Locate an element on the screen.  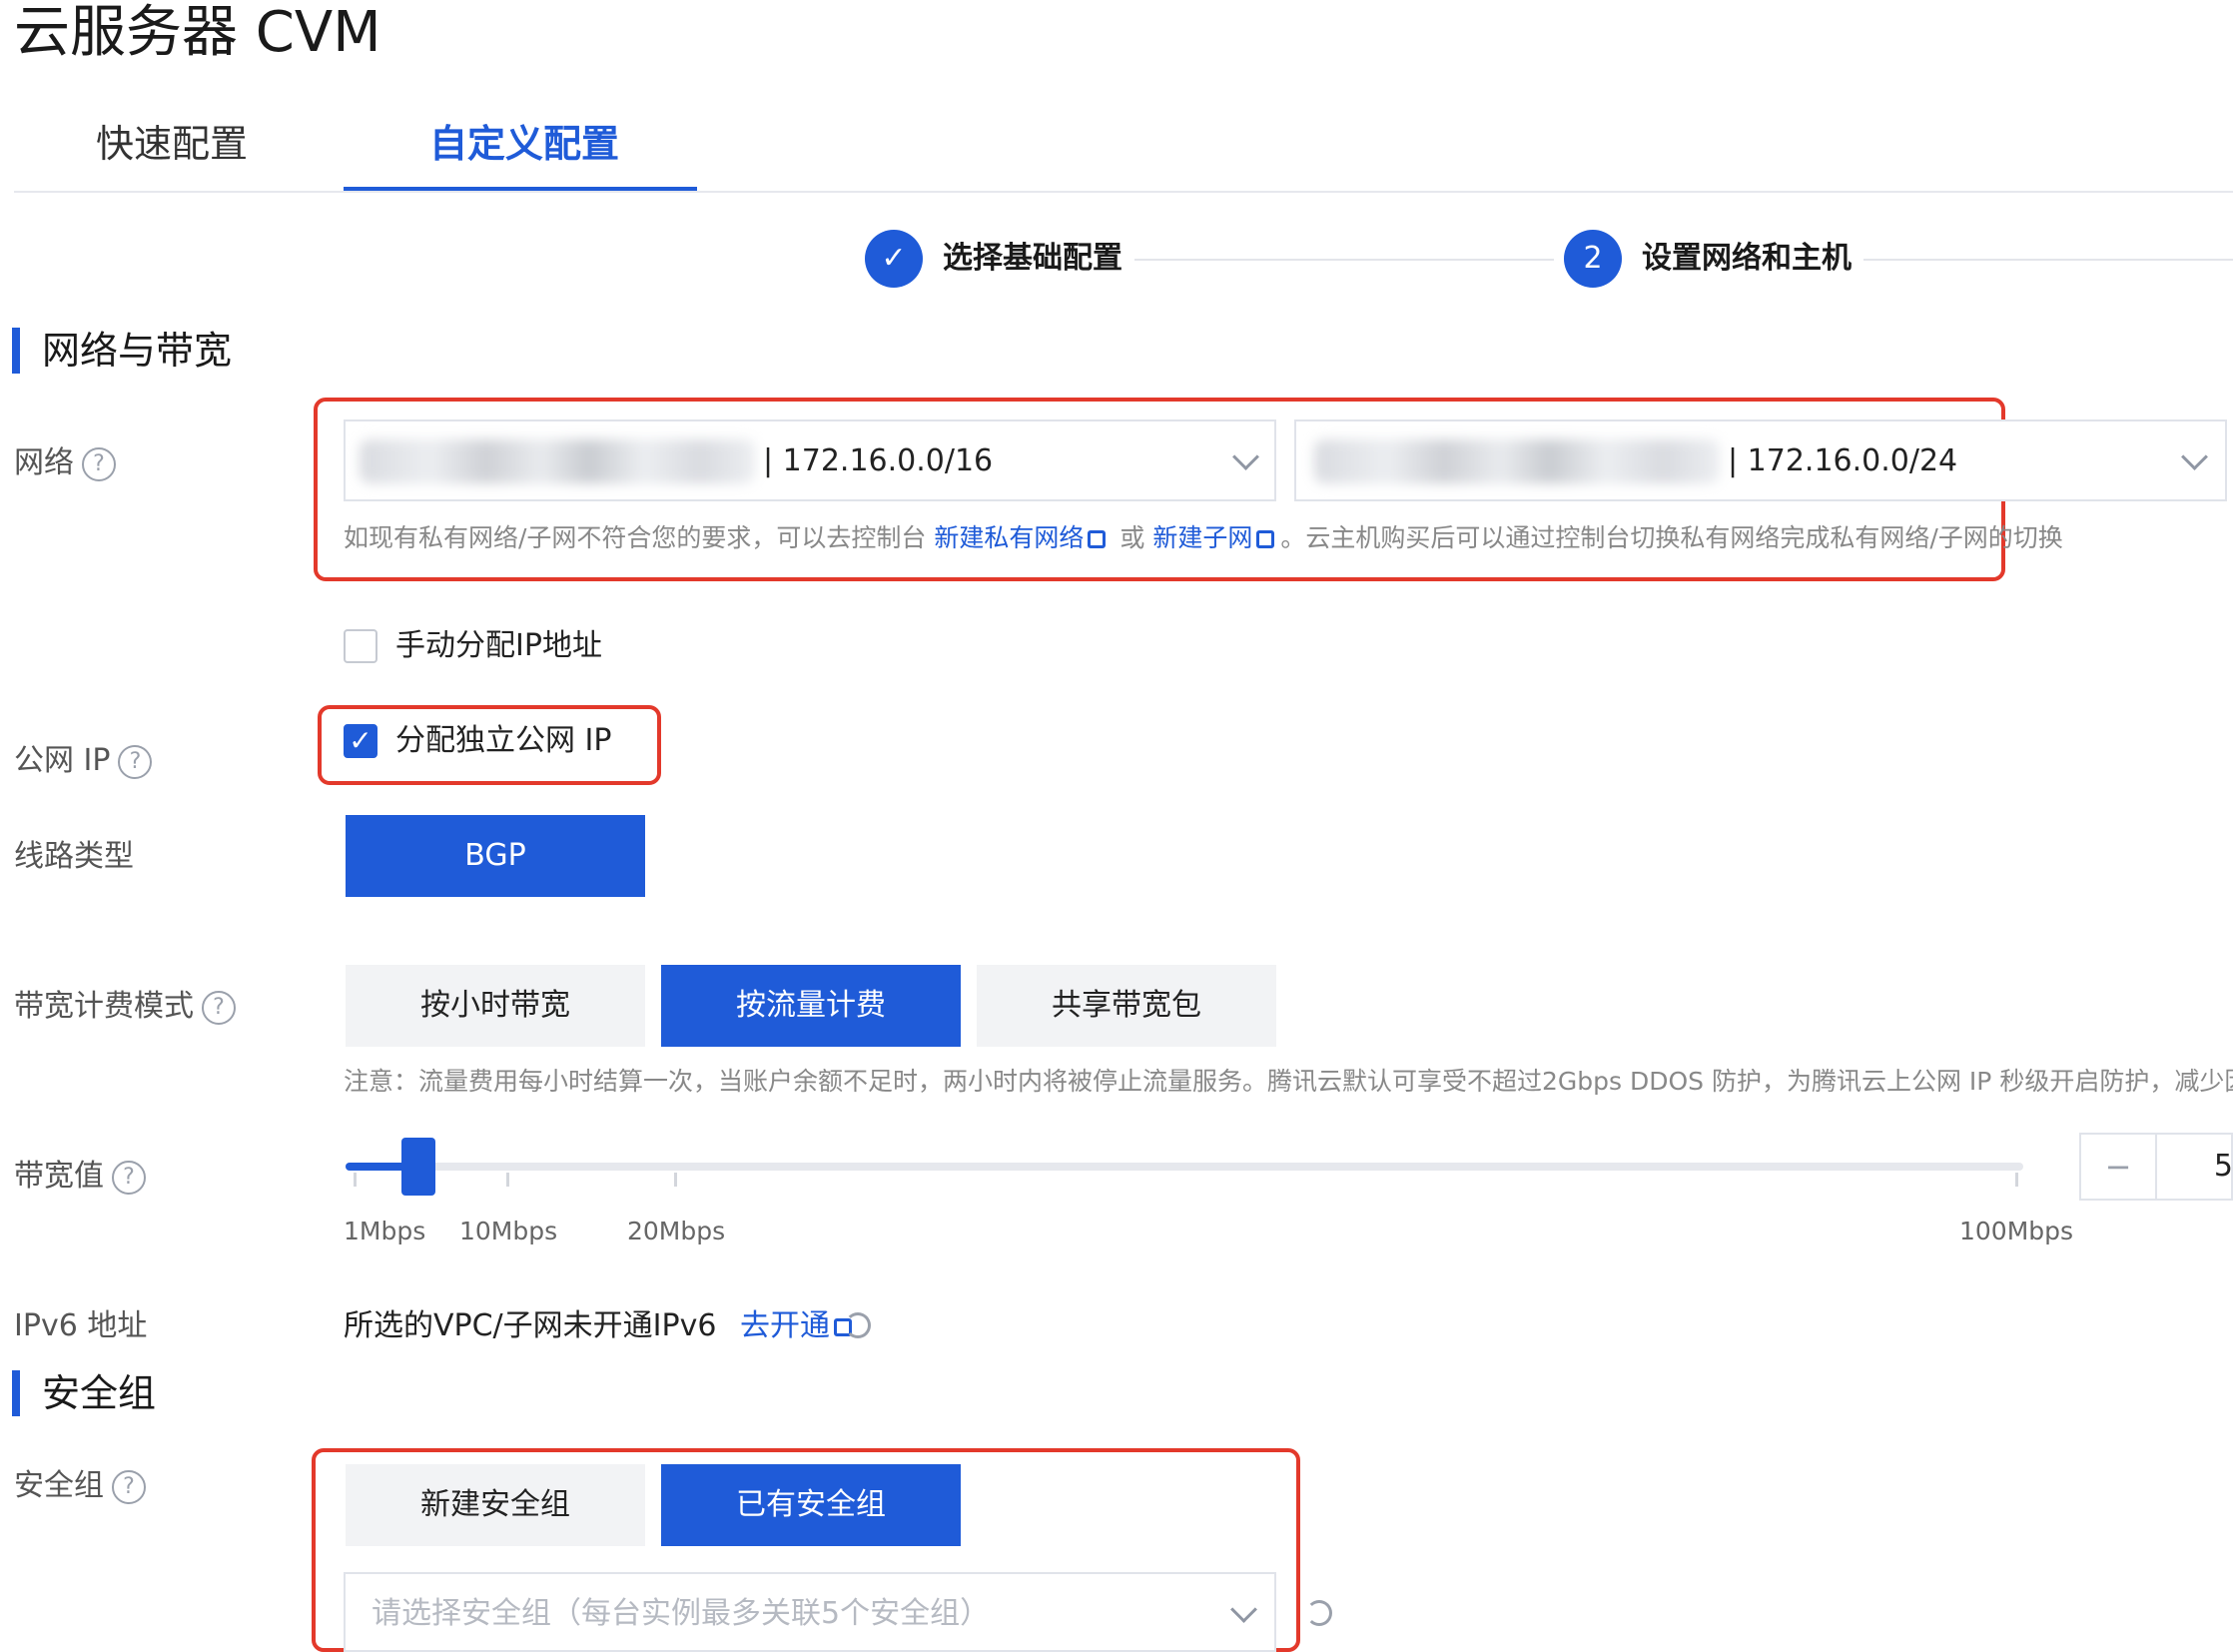
tick-label-1mbps: 1Mbps is located at coordinates (385, 1231).